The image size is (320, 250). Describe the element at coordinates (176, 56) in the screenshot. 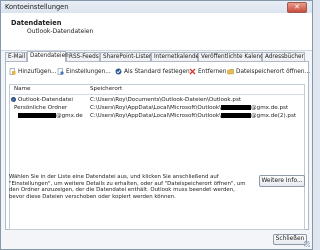

I see `tab-internet-calendars: Internetkalender` at that location.